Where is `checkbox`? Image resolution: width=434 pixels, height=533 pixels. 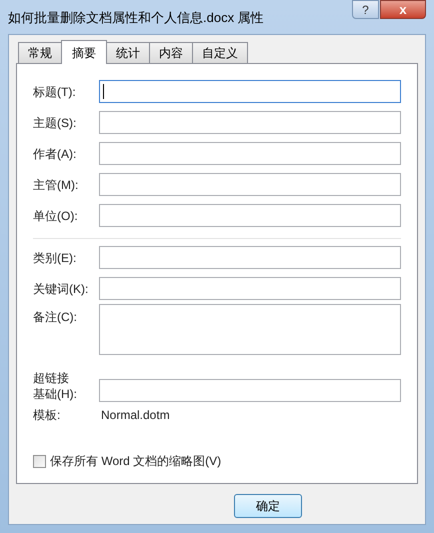
checkbox is located at coordinates (39, 461).